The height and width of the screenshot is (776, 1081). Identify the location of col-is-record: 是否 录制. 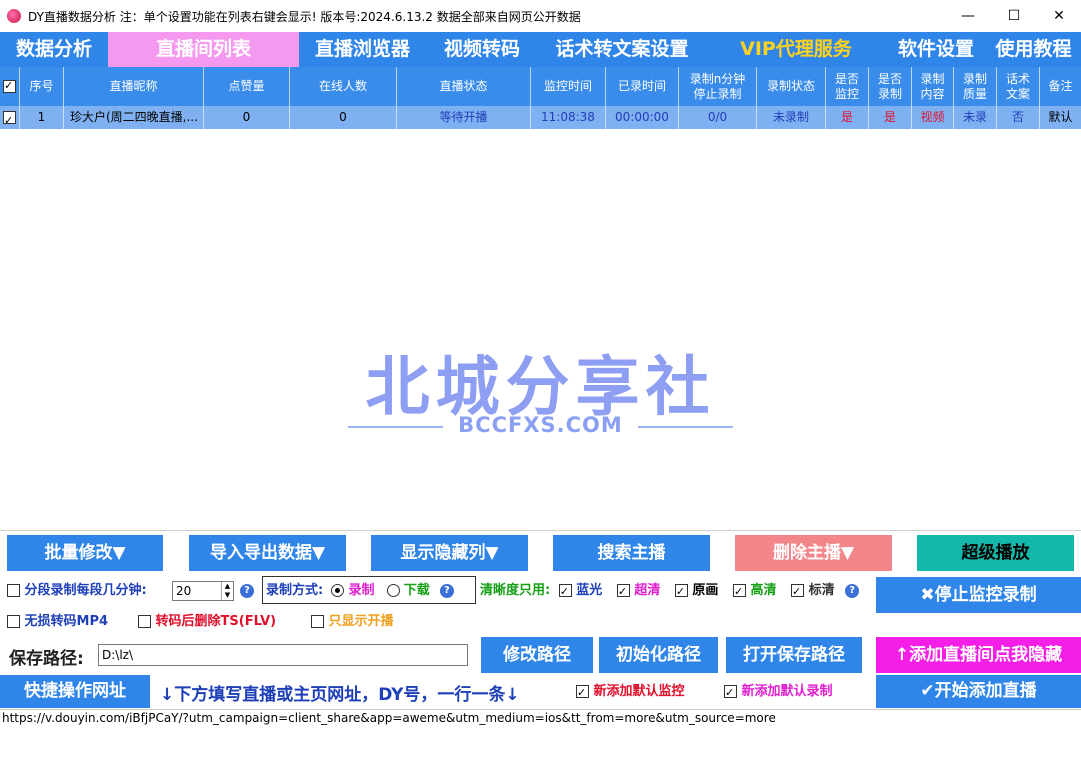
(890, 86).